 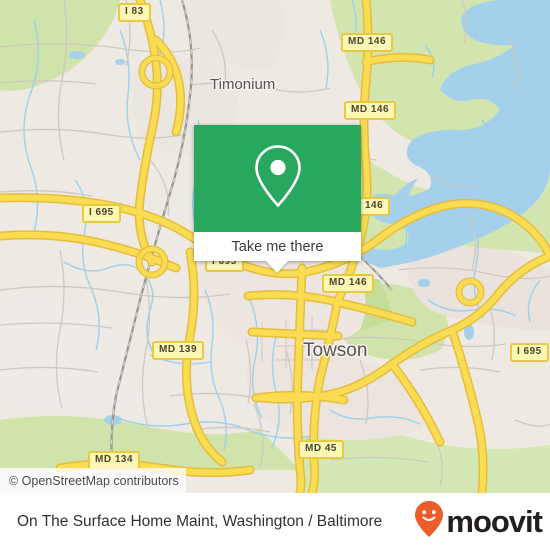 What do you see at coordinates (335, 350) in the screenshot?
I see `place-label-towson: Towson` at bounding box center [335, 350].